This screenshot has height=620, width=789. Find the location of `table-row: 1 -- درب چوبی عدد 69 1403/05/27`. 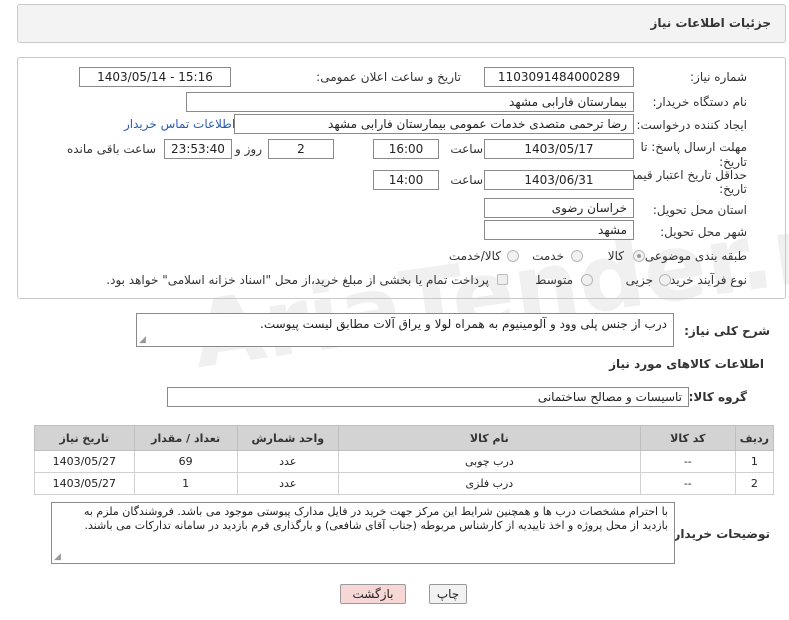

table-row: 1 -- درب چوبی عدد 69 1403/05/27 is located at coordinates (404, 461).